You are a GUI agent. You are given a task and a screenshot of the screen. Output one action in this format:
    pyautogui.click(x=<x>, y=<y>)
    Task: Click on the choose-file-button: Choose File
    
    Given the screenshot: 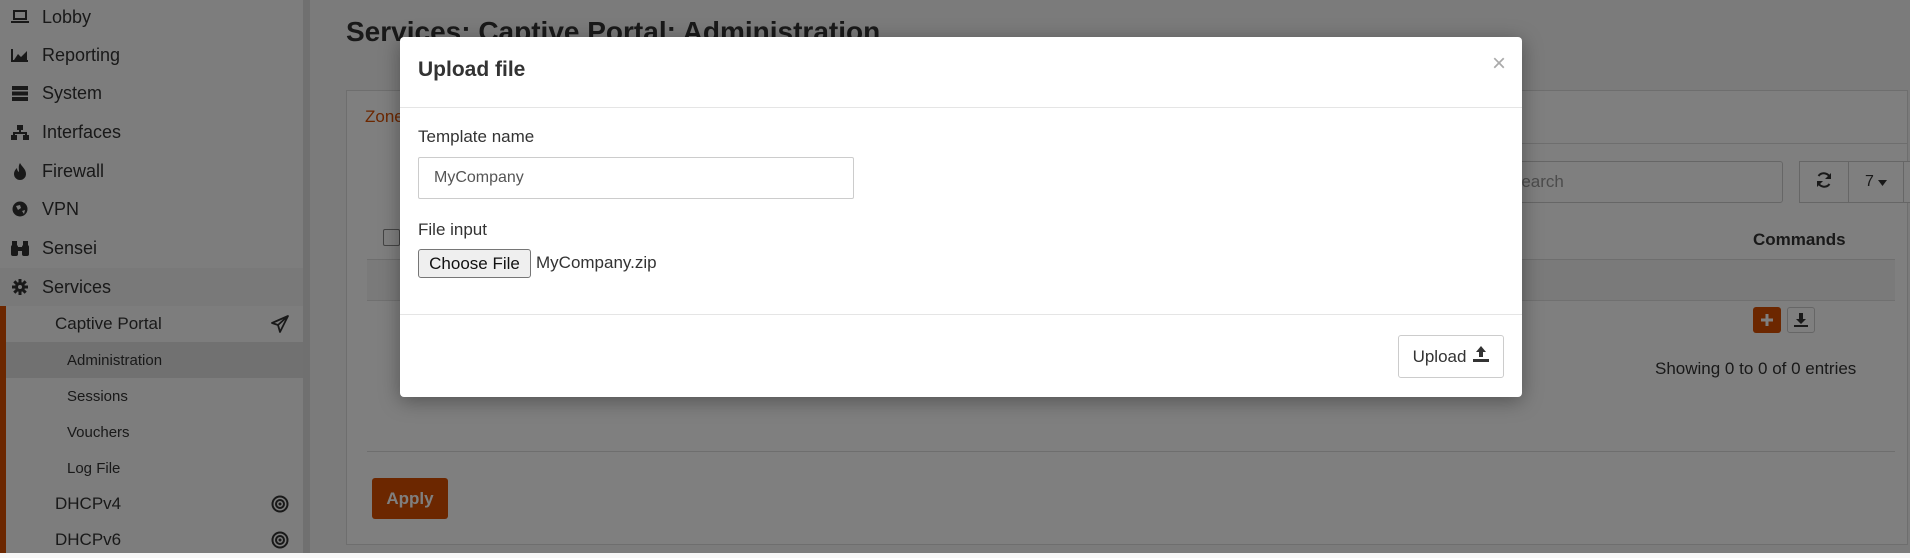 What is the action you would take?
    pyautogui.click(x=474, y=263)
    